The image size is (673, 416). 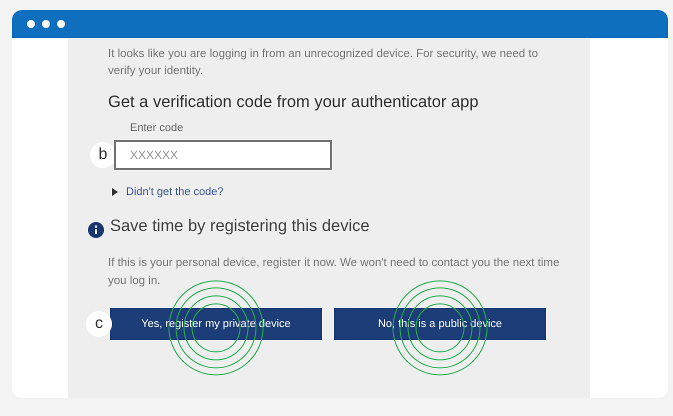 I want to click on help-link: Didn't get the code?, so click(x=175, y=192).